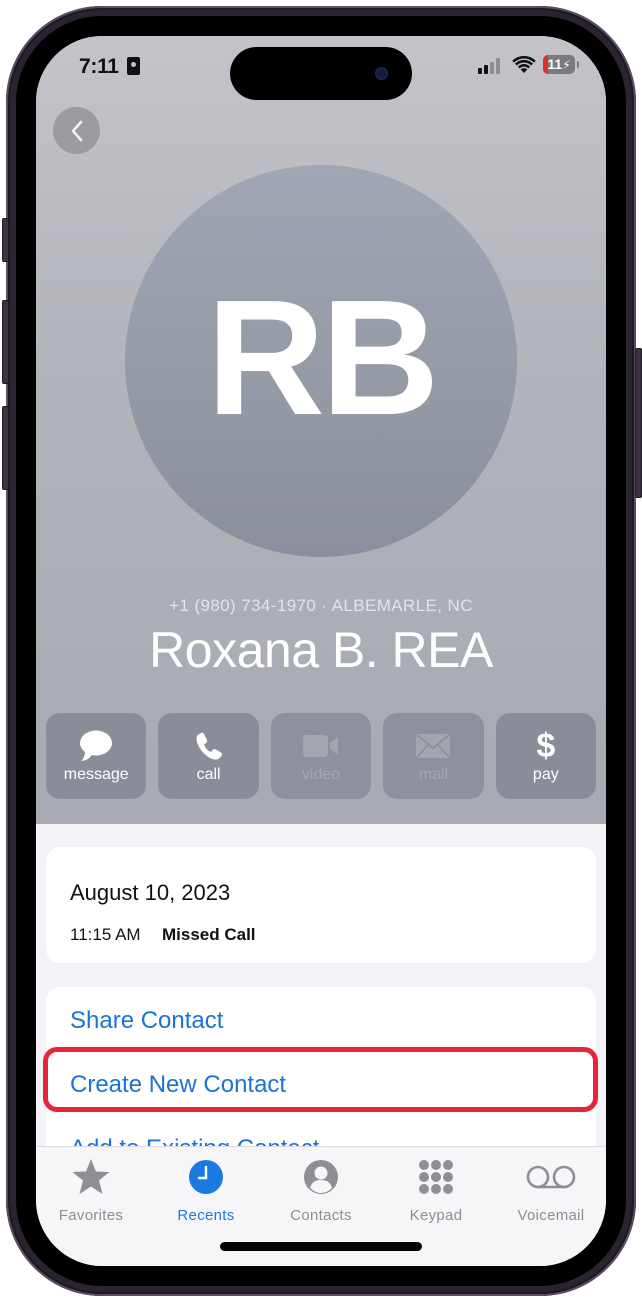  I want to click on phone-icon, so click(209, 746).